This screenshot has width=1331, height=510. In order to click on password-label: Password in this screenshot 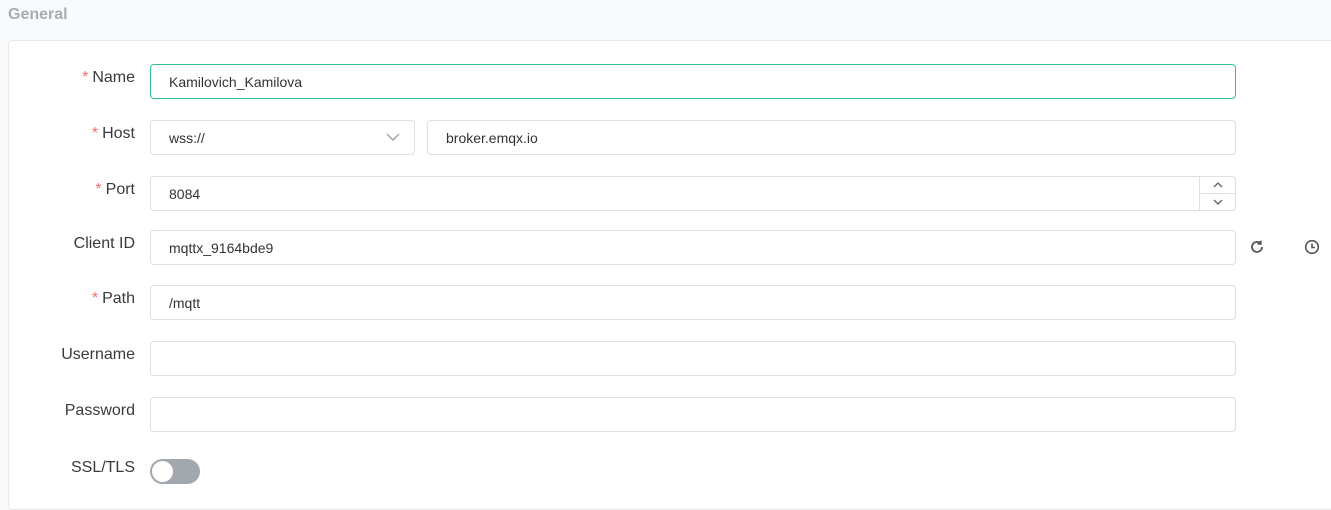, I will do `click(99, 410)`.